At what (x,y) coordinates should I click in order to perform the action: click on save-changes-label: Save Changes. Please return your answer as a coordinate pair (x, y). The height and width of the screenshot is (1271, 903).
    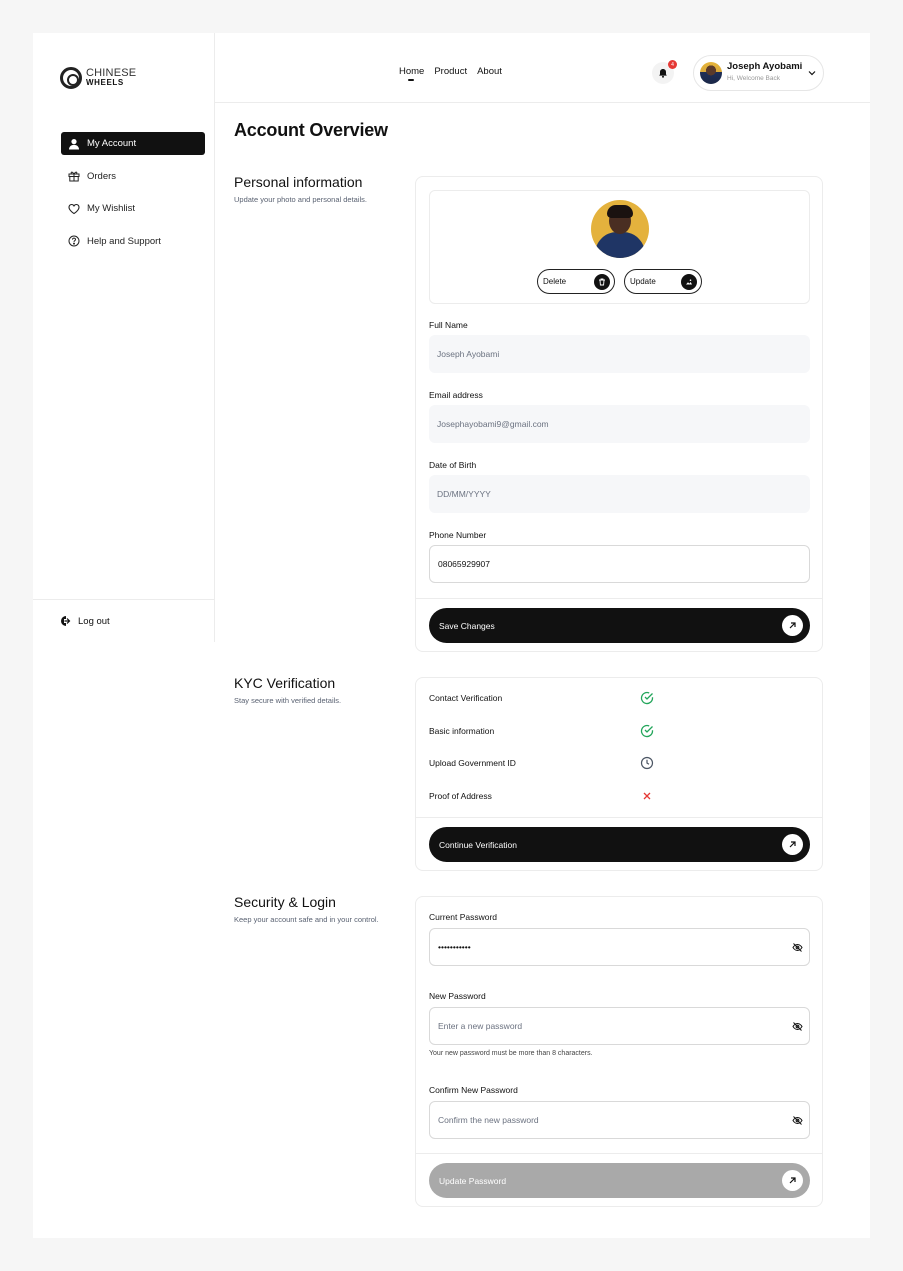
    Looking at the image, I should click on (467, 625).